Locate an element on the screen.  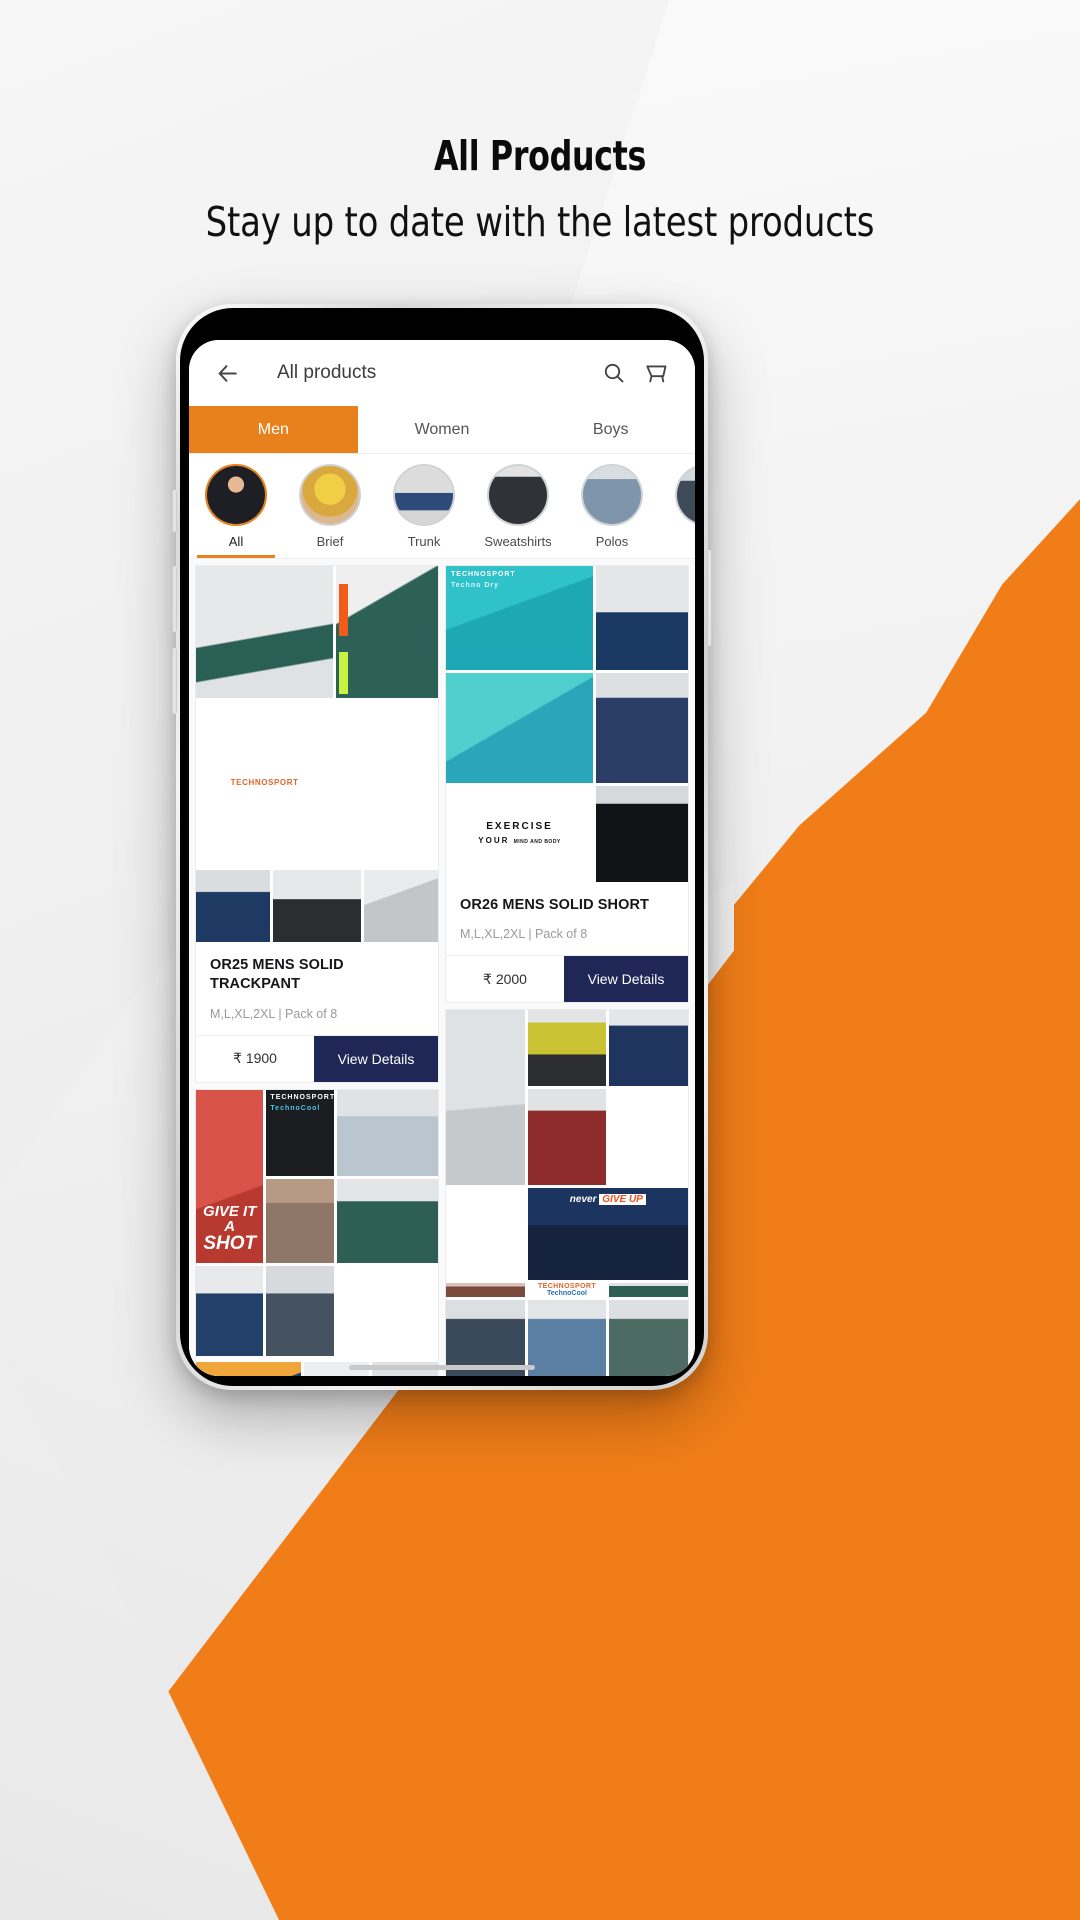
tab-boys: Boys is located at coordinates (610, 429).